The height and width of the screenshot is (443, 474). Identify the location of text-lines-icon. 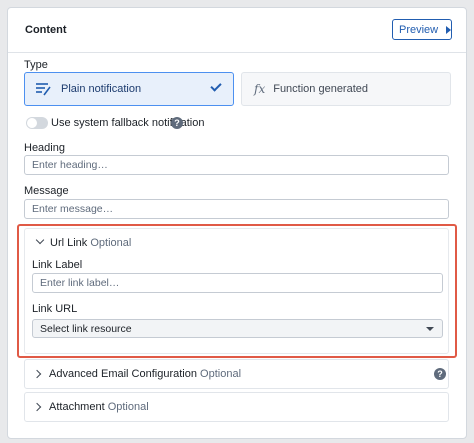
(43, 89).